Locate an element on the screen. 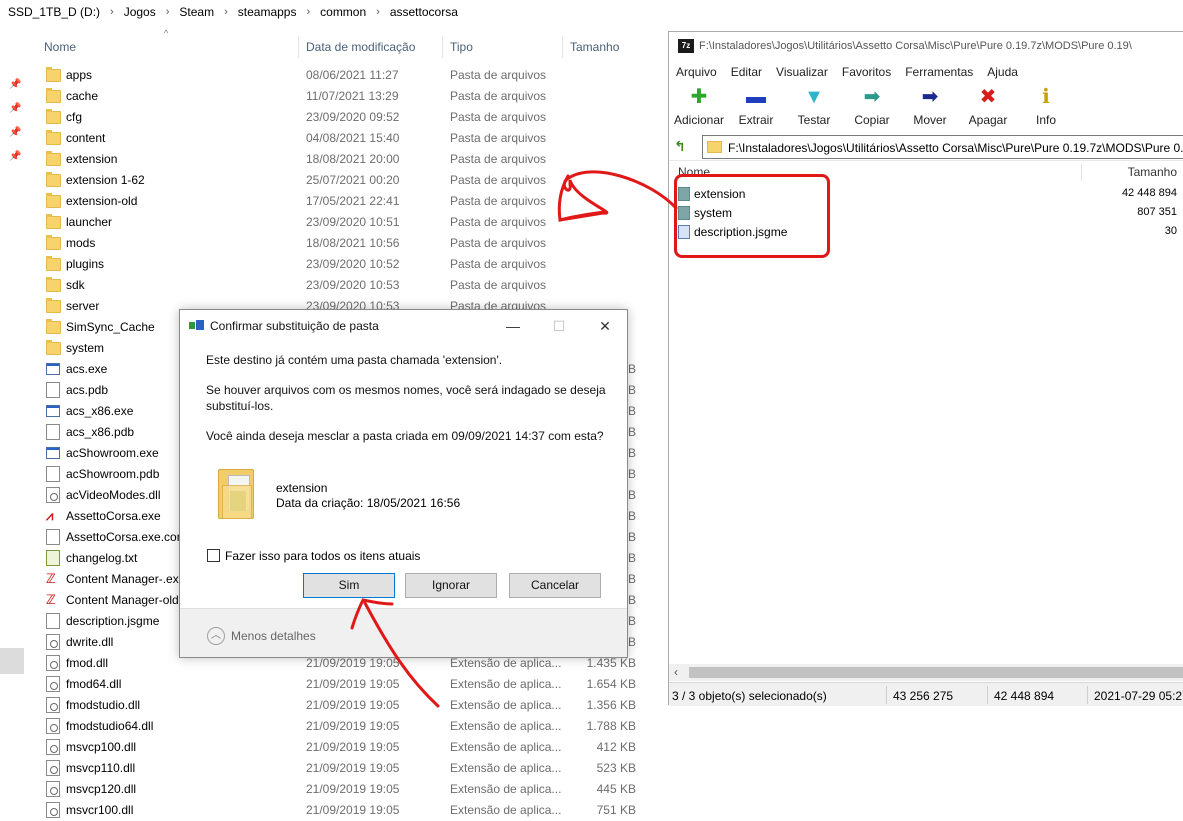 The height and width of the screenshot is (821, 1183). file-name: acs_x86.exe is located at coordinates (100, 411).